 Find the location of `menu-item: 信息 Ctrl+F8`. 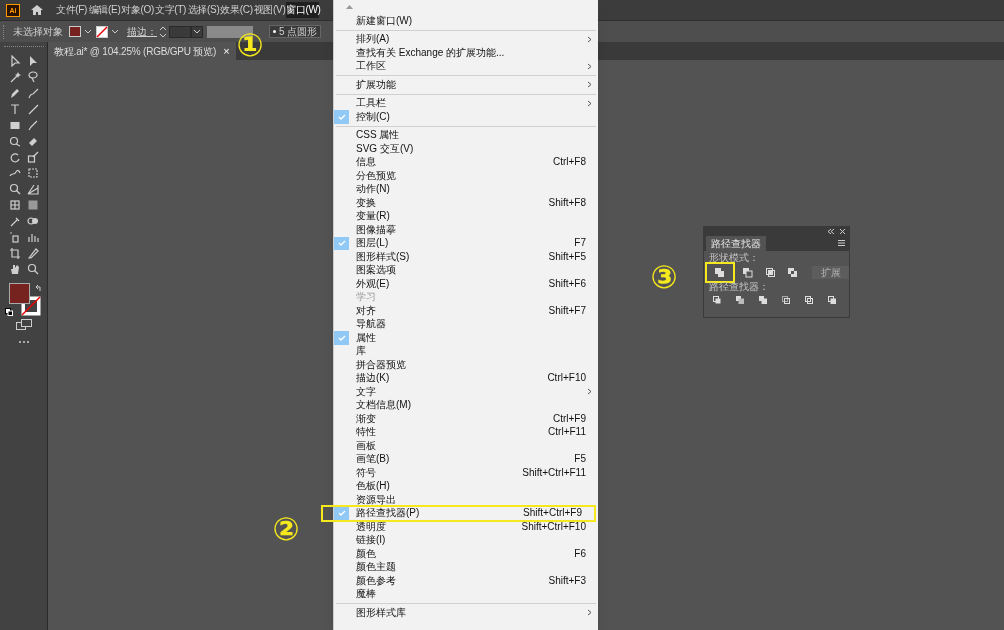

menu-item: 信息 Ctrl+F8 is located at coordinates (466, 162).